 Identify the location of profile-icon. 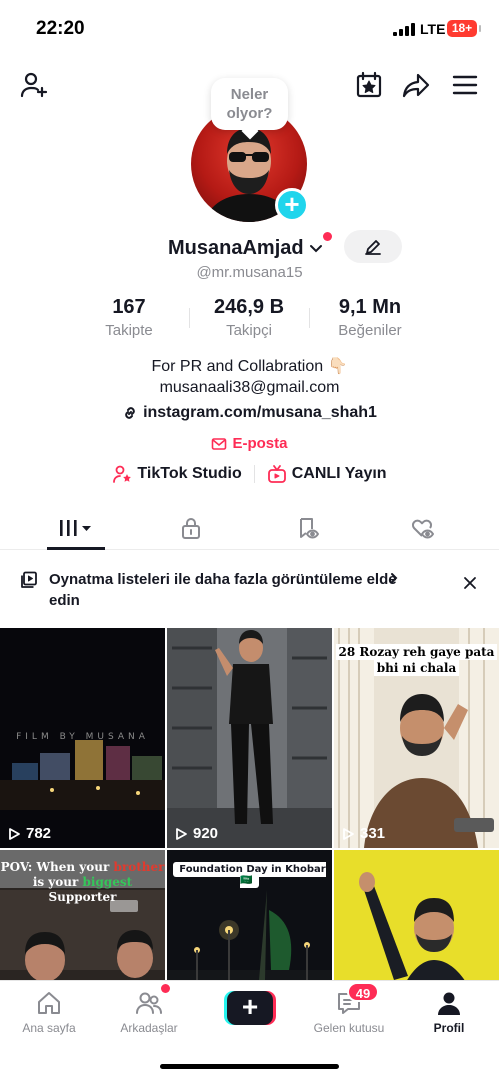
(449, 1003).